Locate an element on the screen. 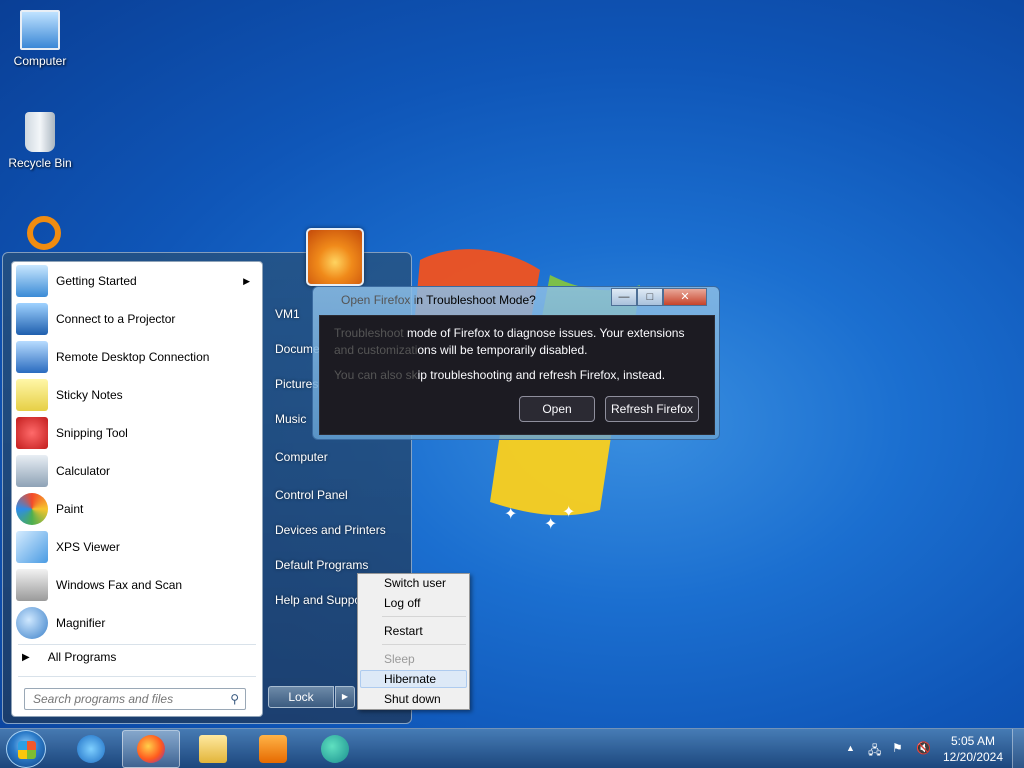  program-label: Windows Fax and Scan is located at coordinates (119, 585).